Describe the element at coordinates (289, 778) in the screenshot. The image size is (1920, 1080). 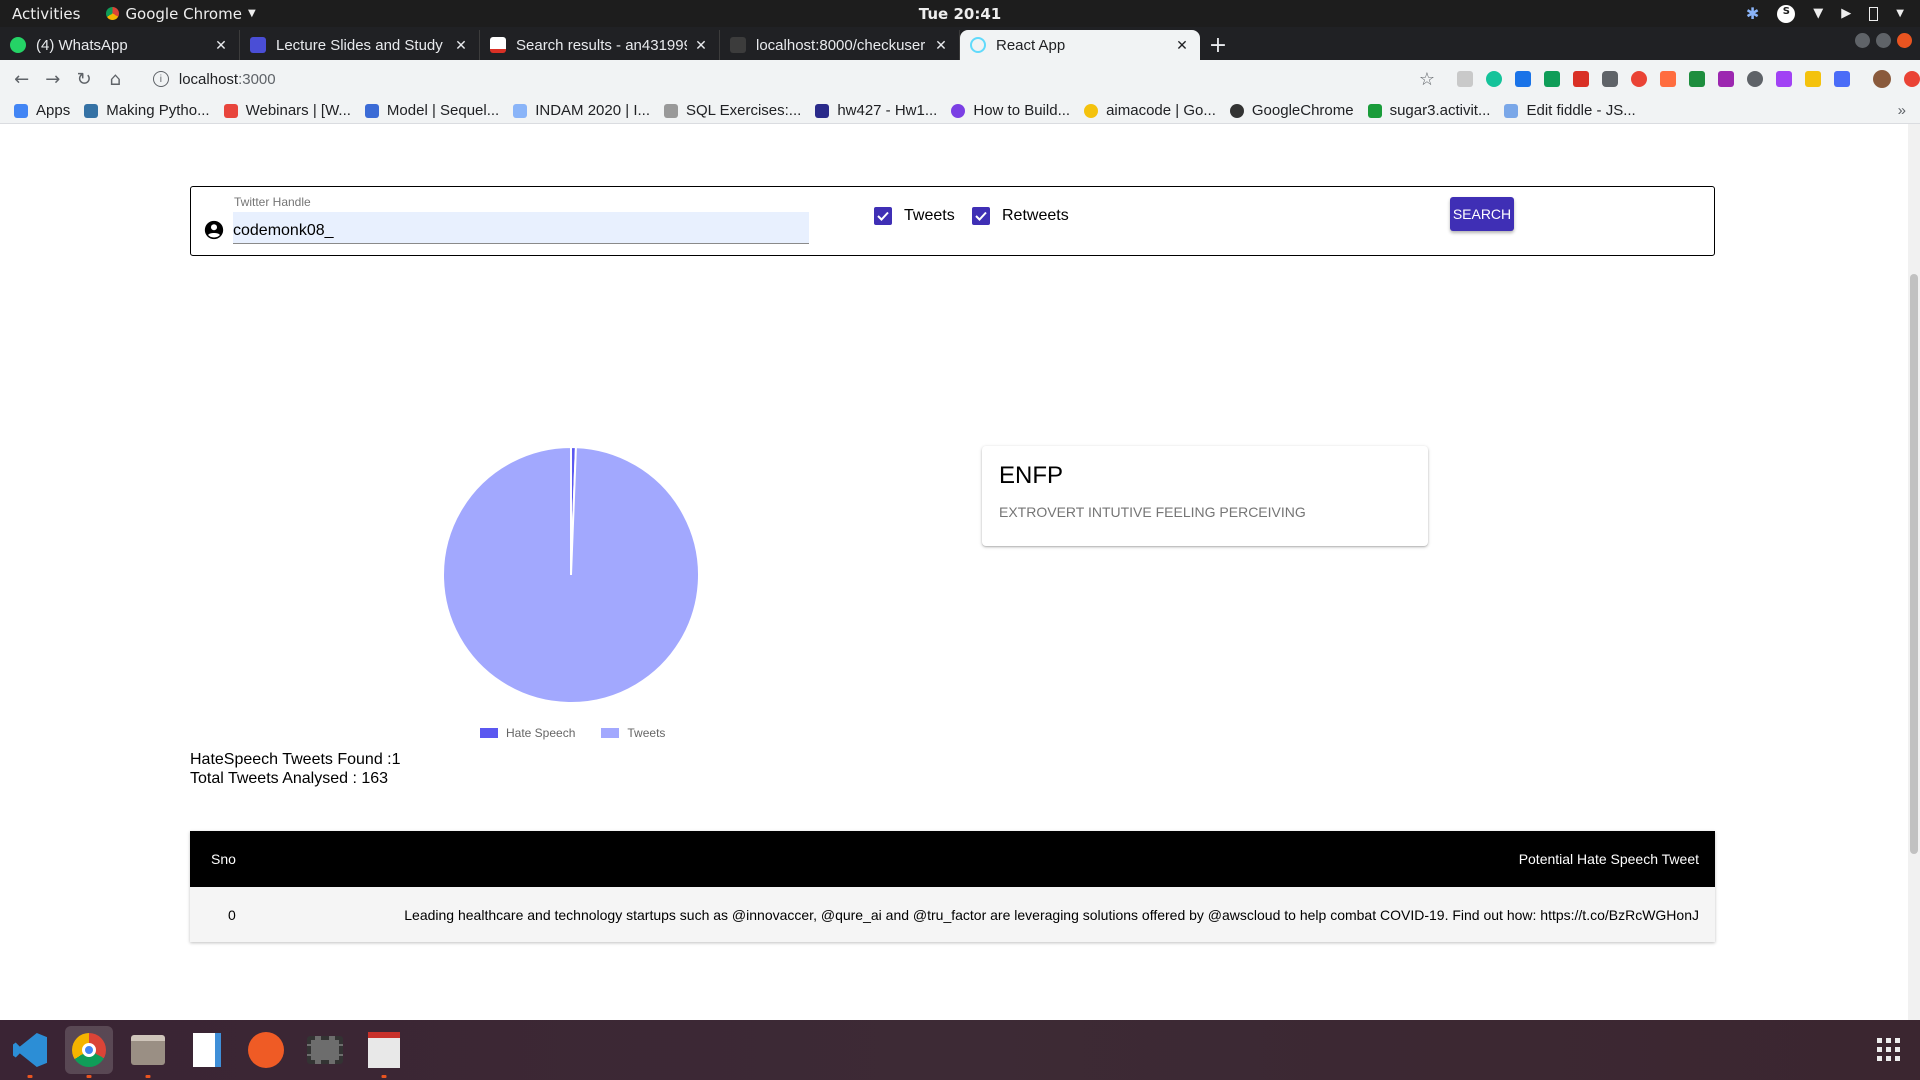
I see `total-tweets-count: Total Tweets Analysed : 163` at that location.